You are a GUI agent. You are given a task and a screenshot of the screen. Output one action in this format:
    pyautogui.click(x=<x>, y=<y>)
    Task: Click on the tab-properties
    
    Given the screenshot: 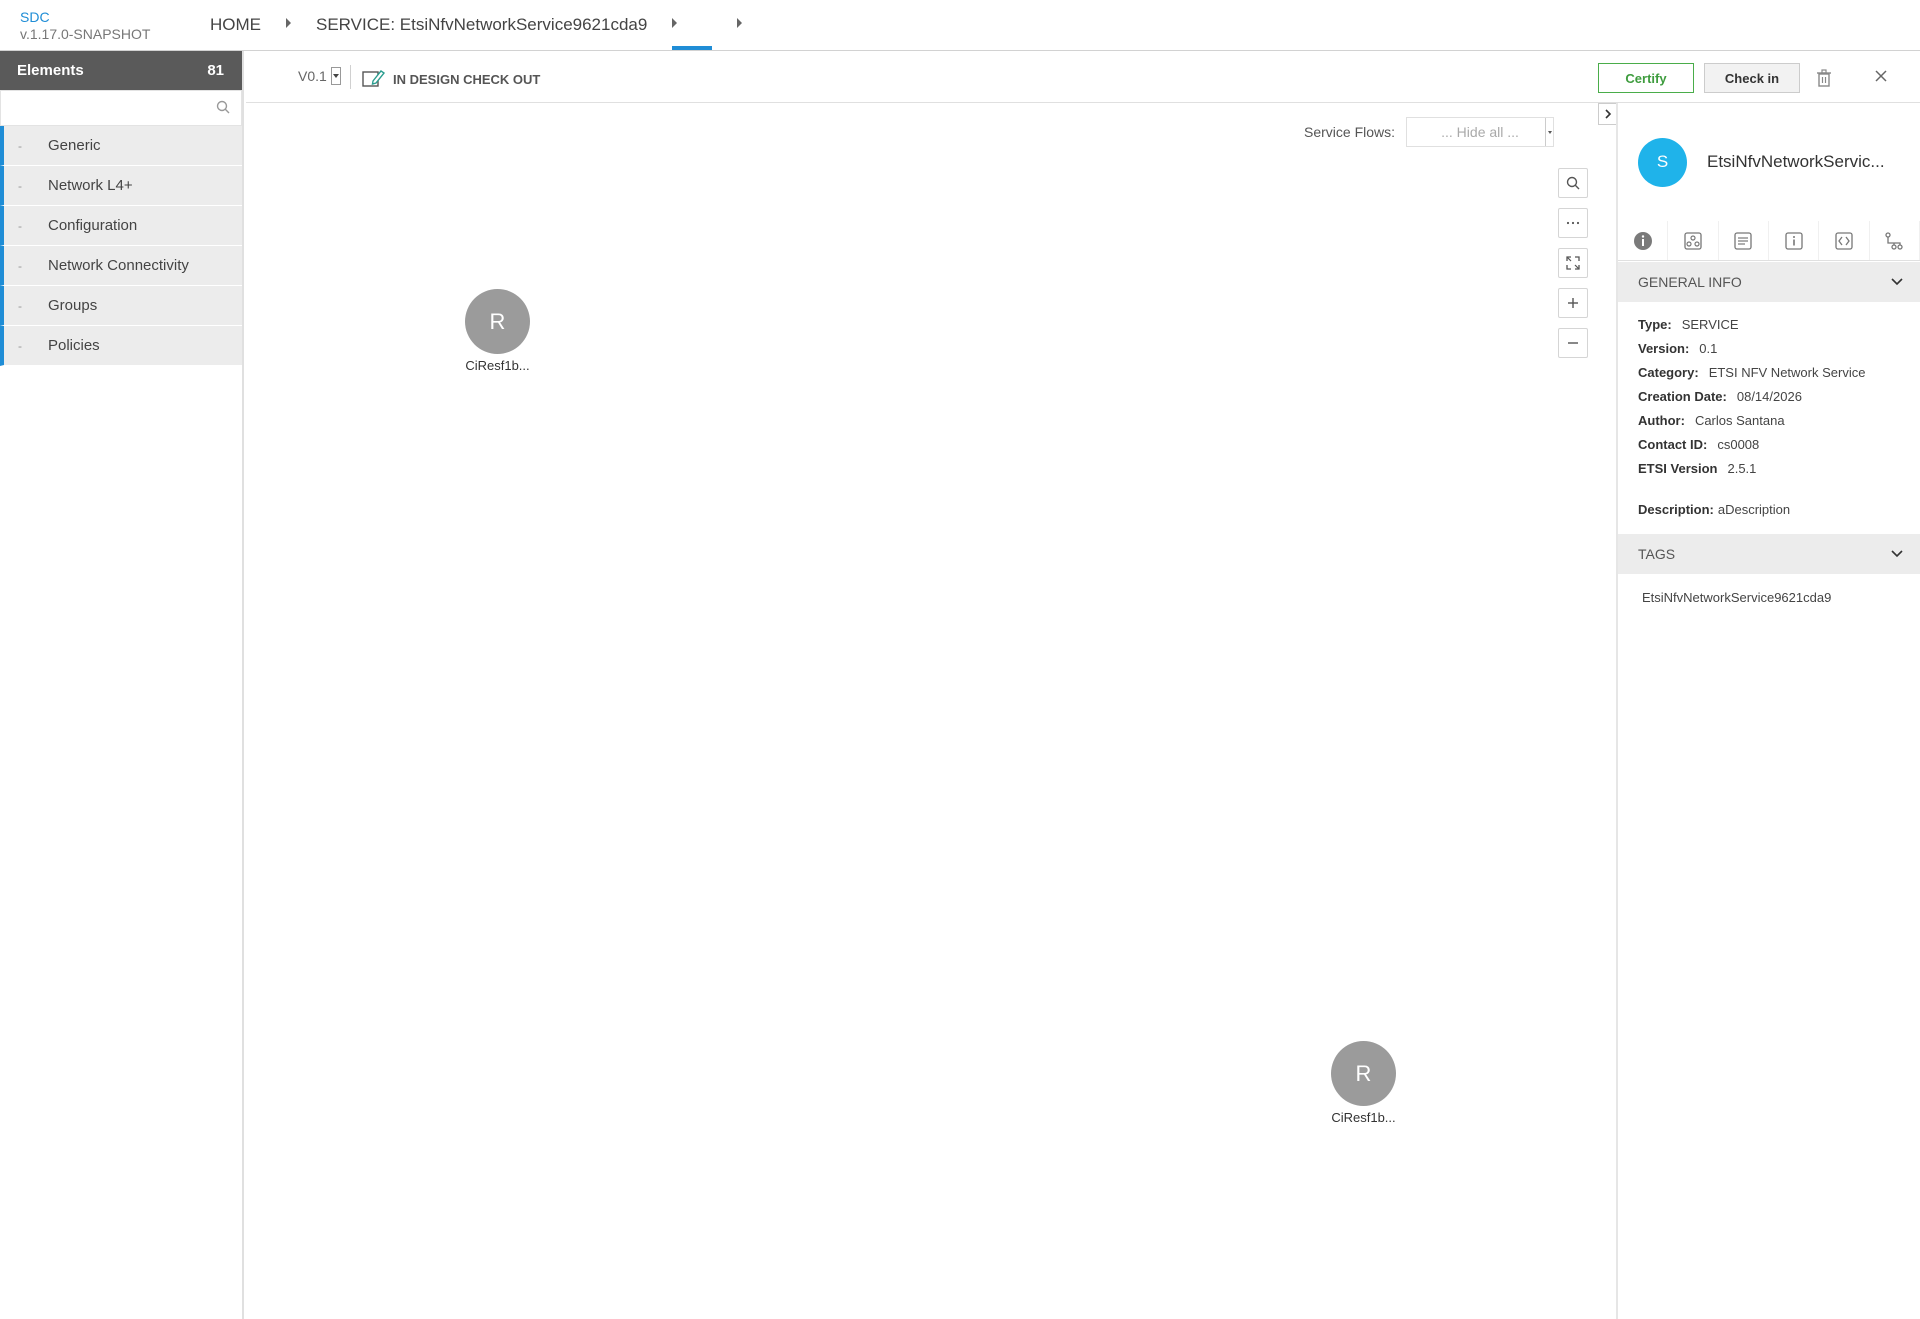 What is the action you would take?
    pyautogui.click(x=1794, y=240)
    